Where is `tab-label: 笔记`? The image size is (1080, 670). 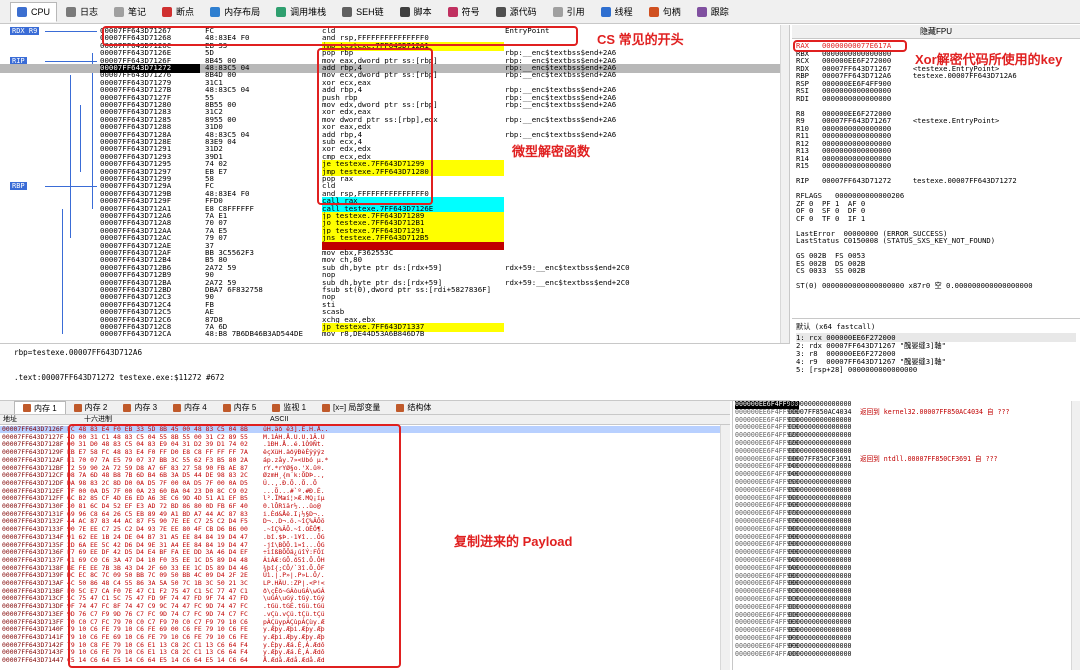
tab-label: 笔记 is located at coordinates (137, 12).